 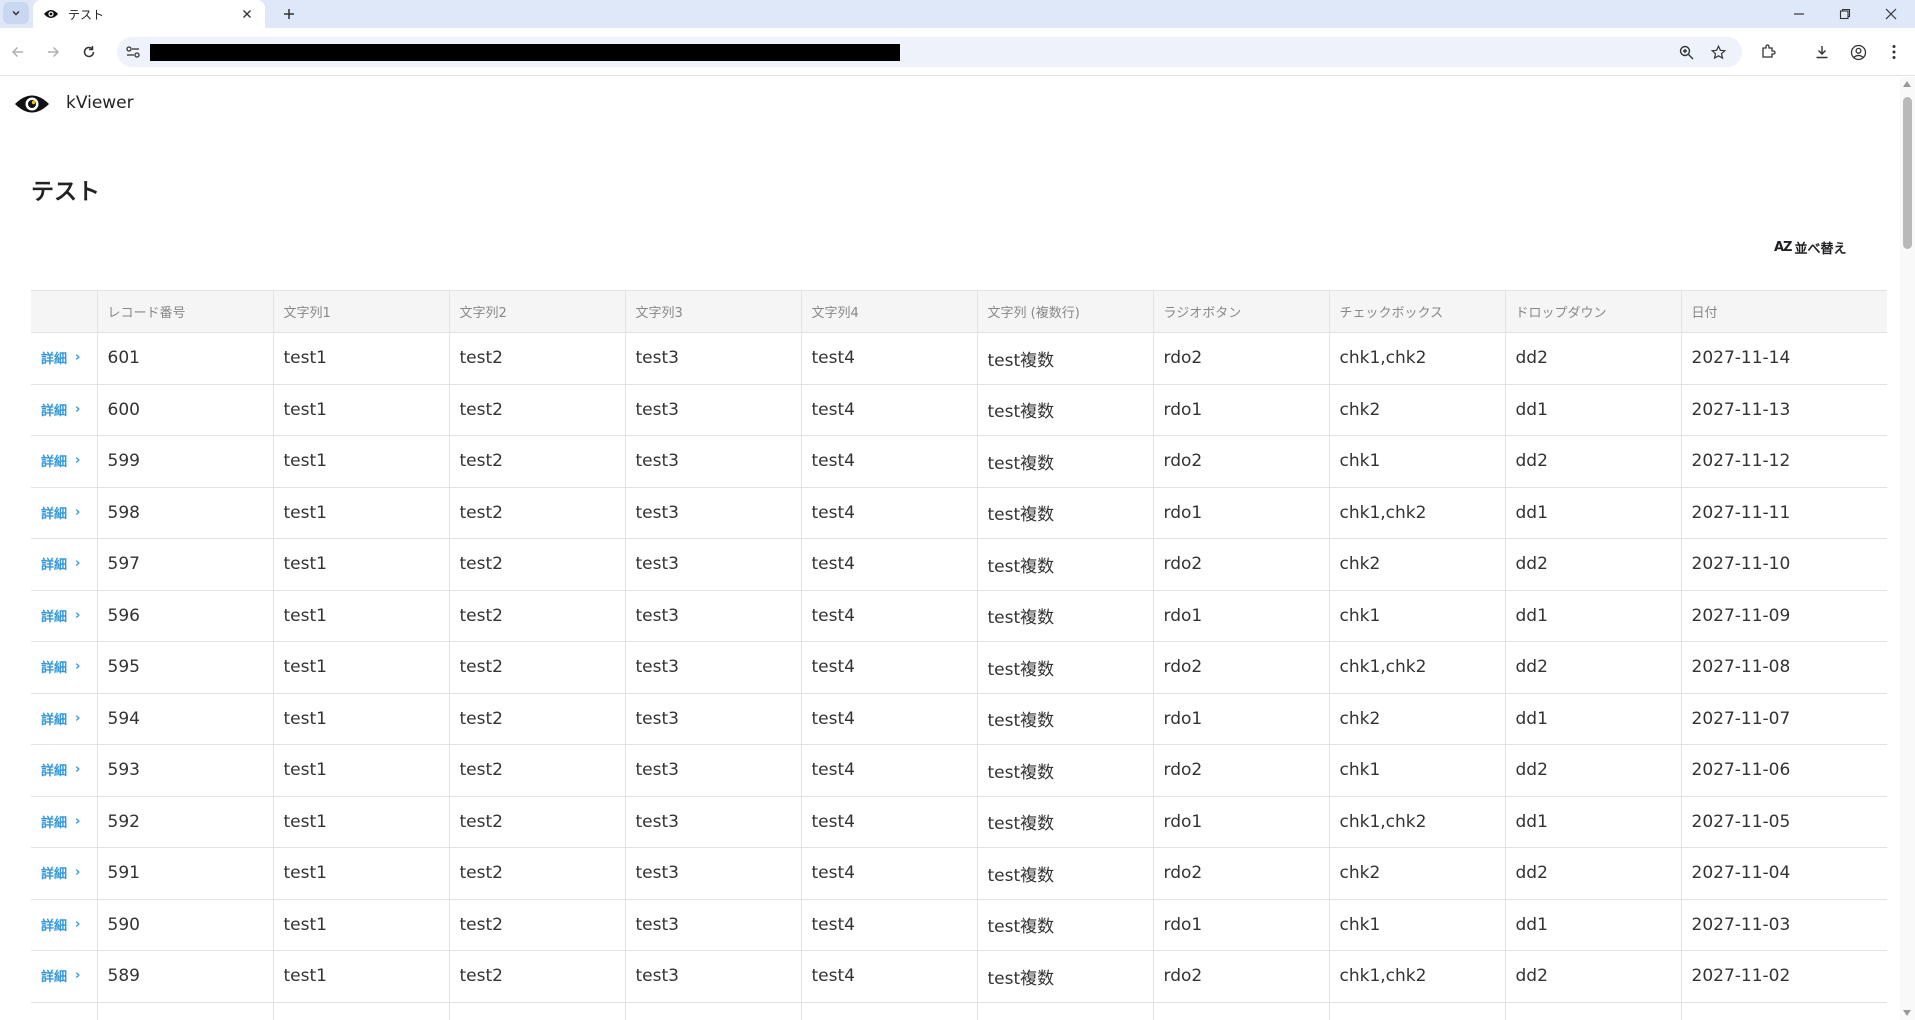 What do you see at coordinates (1907, 548) in the screenshot?
I see `page-scrollbar` at bounding box center [1907, 548].